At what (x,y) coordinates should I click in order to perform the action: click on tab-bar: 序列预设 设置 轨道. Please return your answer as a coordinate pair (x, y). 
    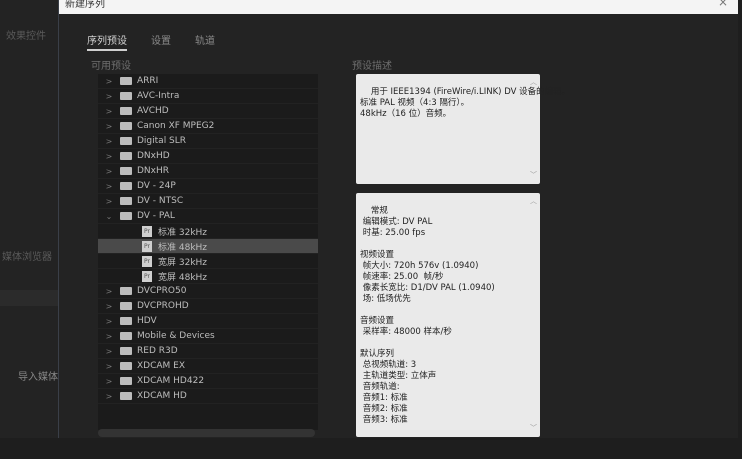
    Looking at the image, I should click on (151, 41).